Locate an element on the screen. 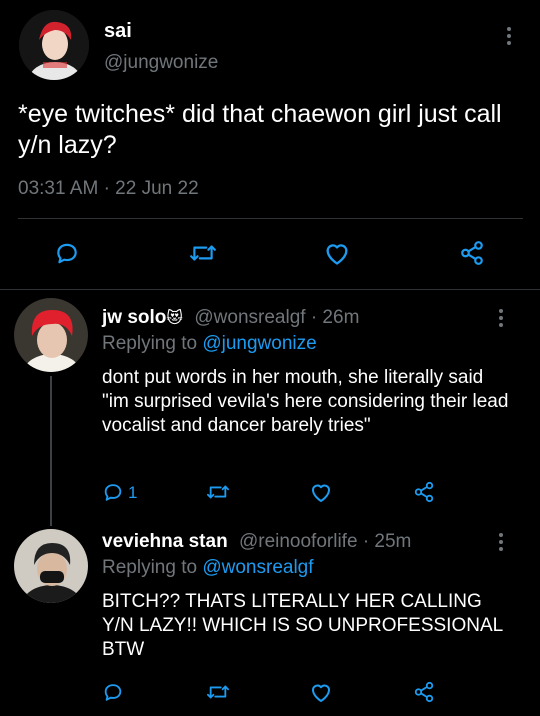  replying-to-link: @jungwonize is located at coordinates (259, 343).